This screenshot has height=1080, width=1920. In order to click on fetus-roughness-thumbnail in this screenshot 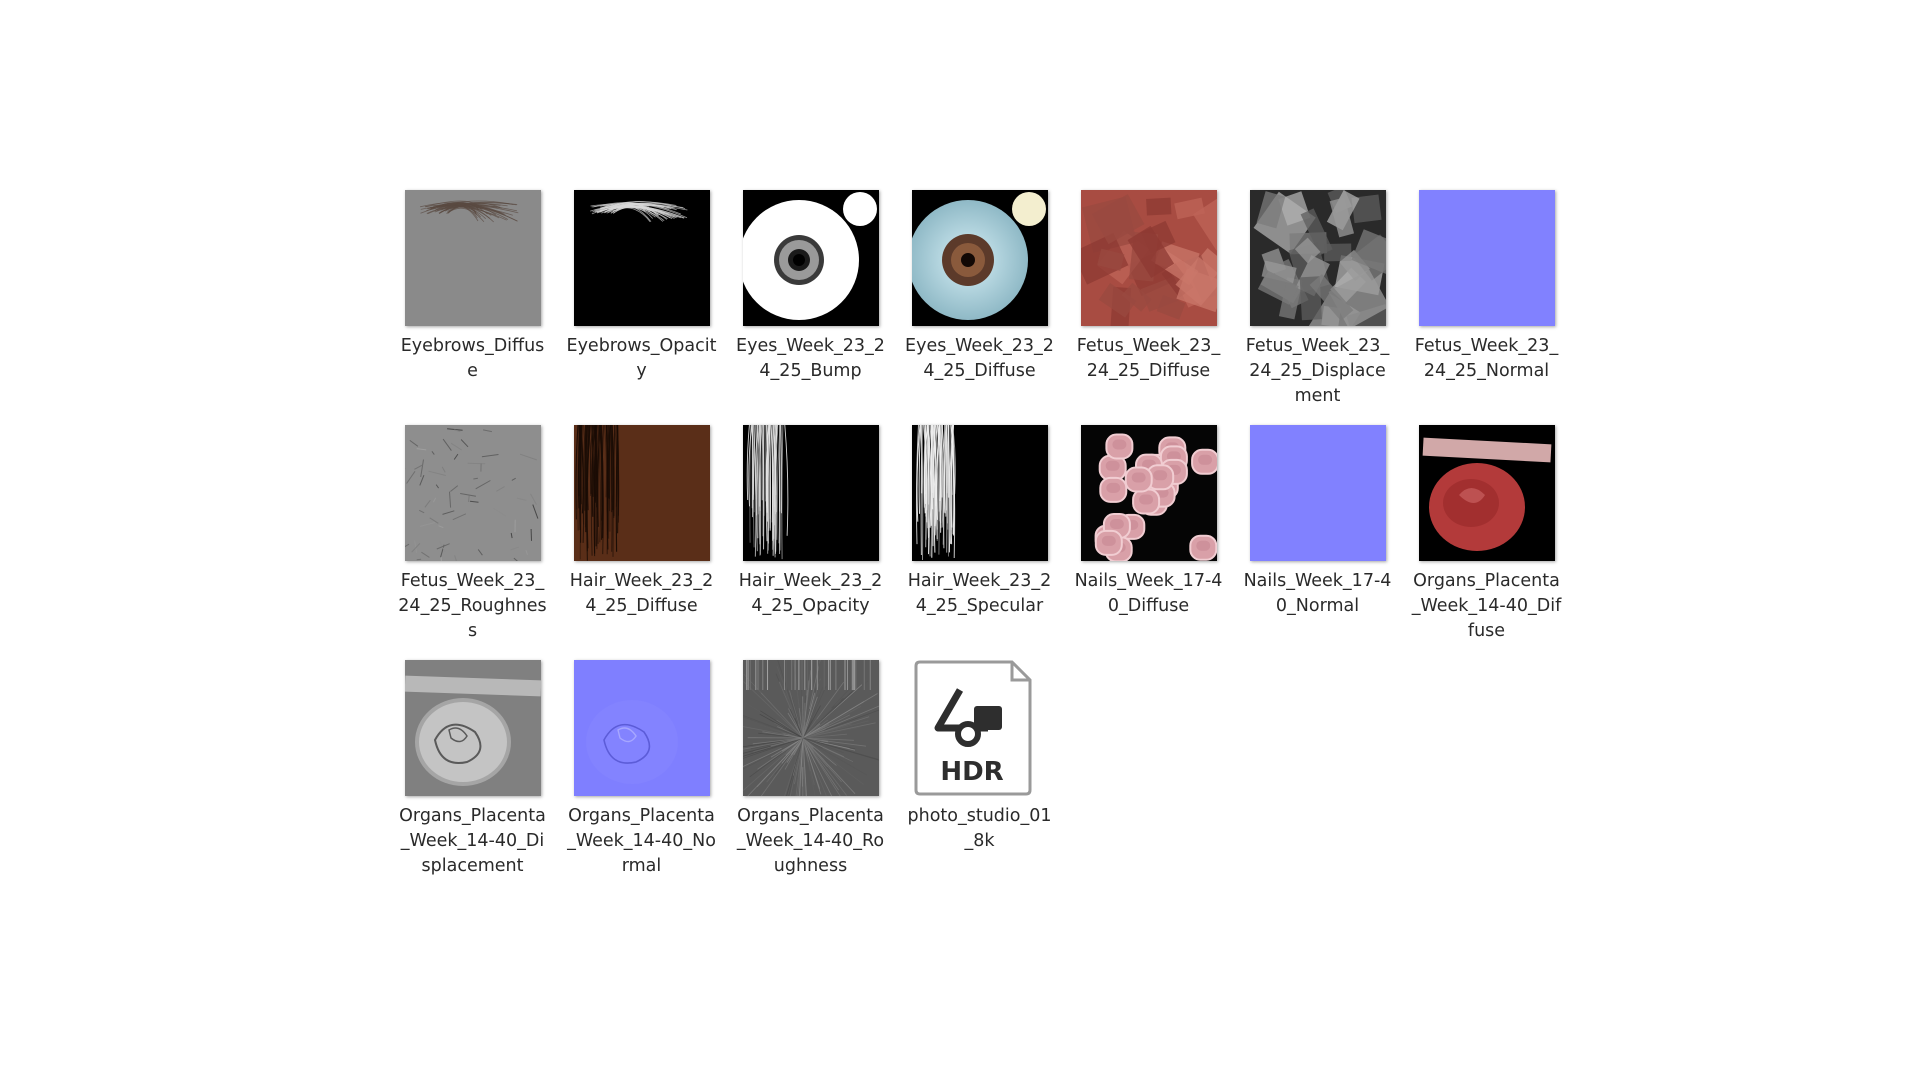, I will do `click(472, 493)`.